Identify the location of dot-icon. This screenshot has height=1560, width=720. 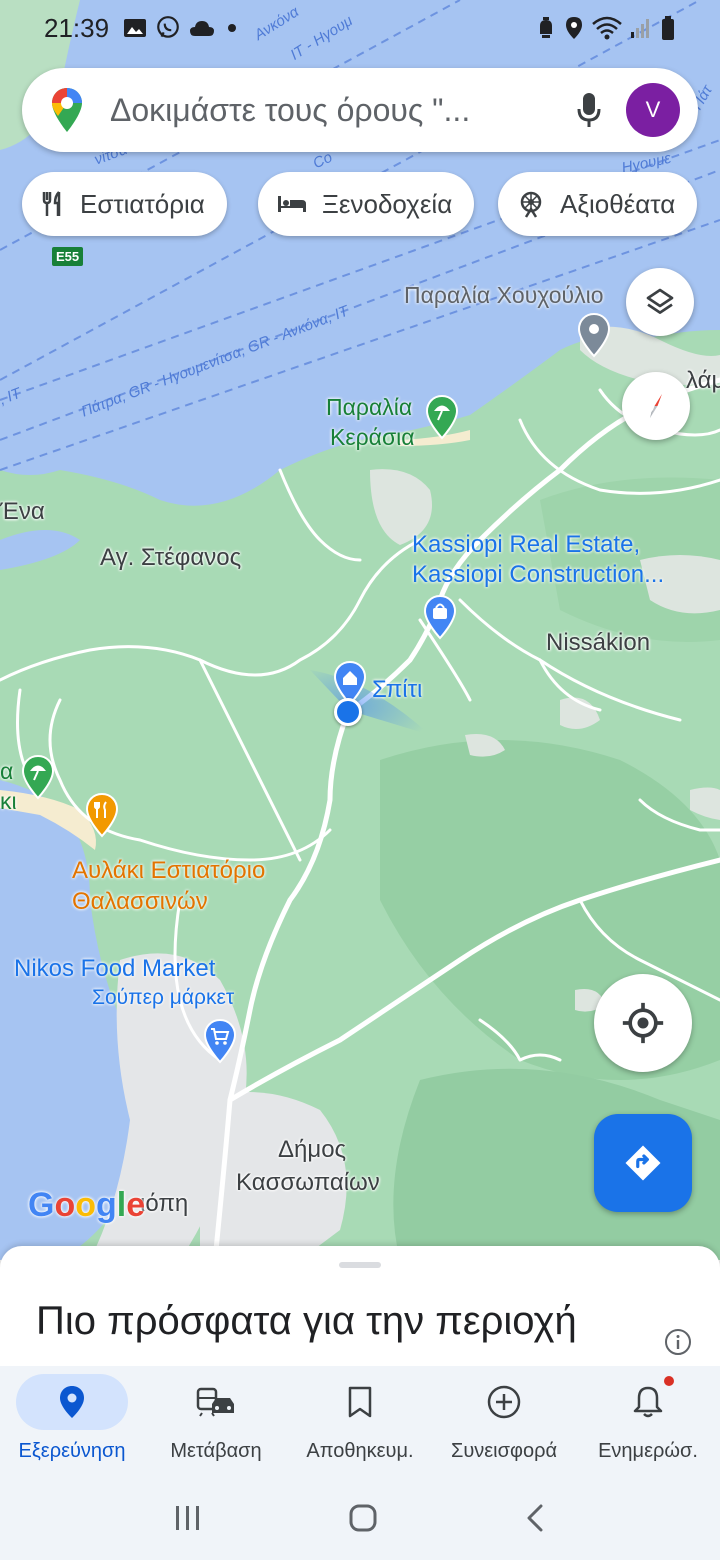
(232, 28).